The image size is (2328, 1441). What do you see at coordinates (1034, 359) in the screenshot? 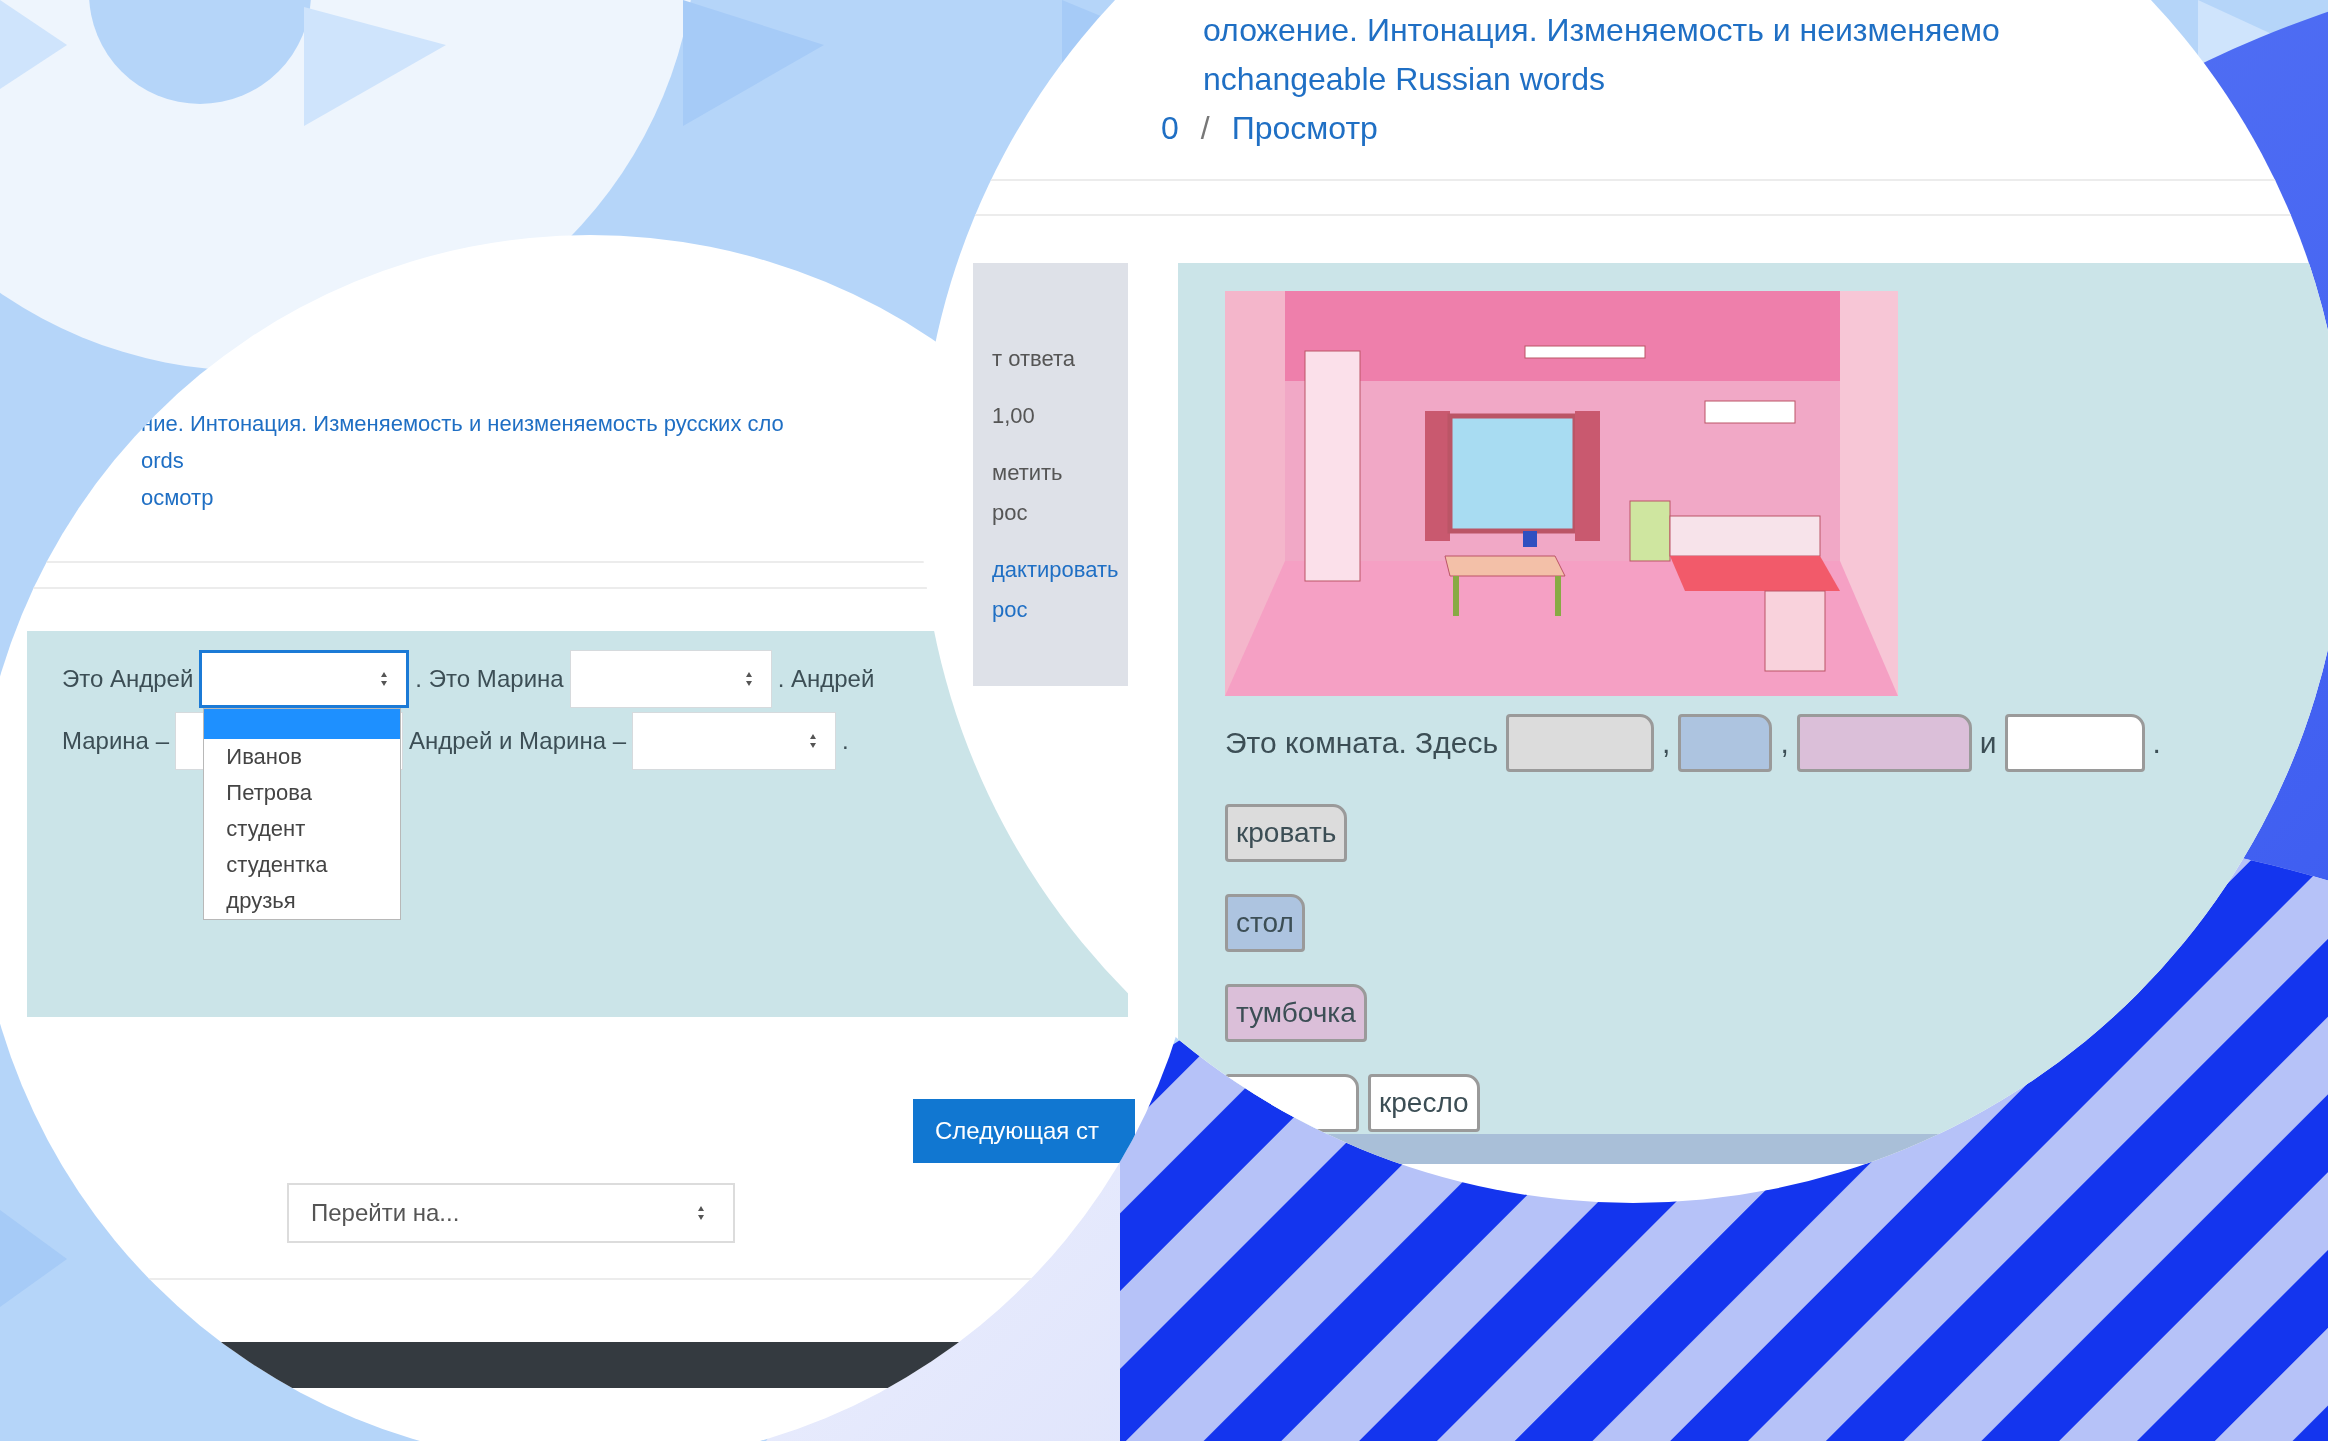
I see `info-text: т ответа` at bounding box center [1034, 359].